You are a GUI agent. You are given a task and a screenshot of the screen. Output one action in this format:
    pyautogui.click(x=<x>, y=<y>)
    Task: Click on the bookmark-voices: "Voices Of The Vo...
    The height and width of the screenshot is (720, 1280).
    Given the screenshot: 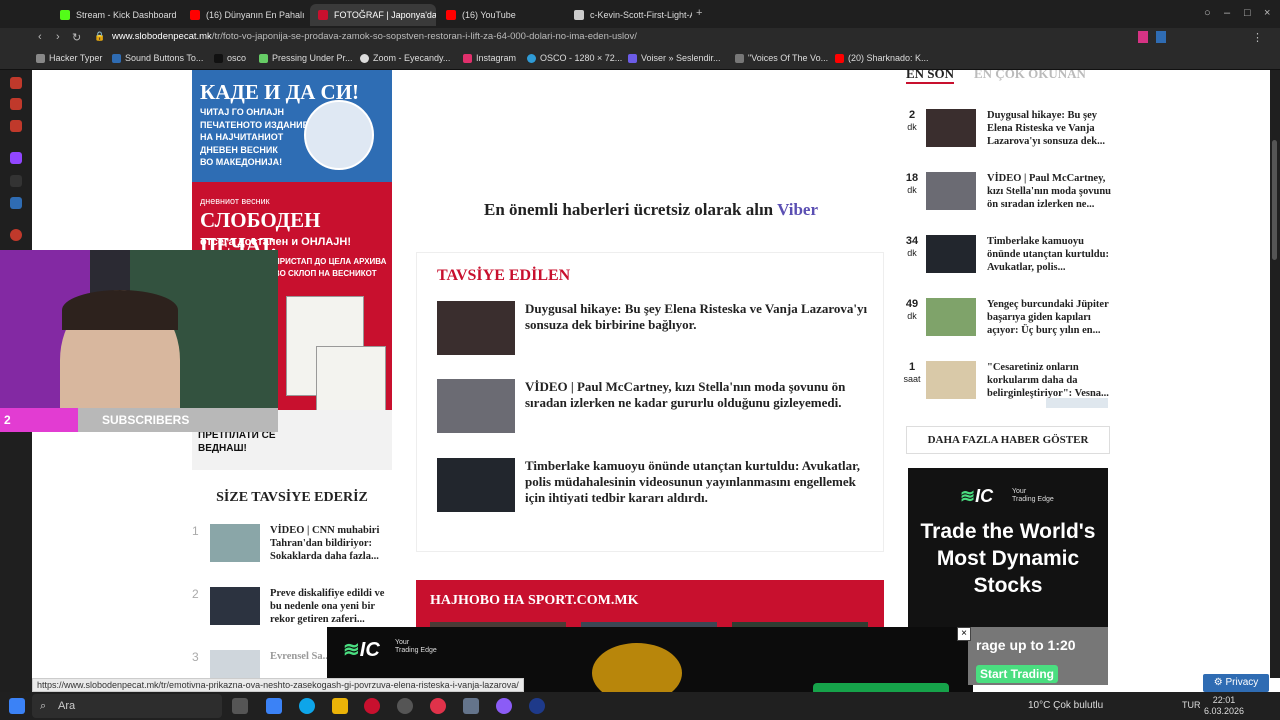 What is the action you would take?
    pyautogui.click(x=781, y=58)
    